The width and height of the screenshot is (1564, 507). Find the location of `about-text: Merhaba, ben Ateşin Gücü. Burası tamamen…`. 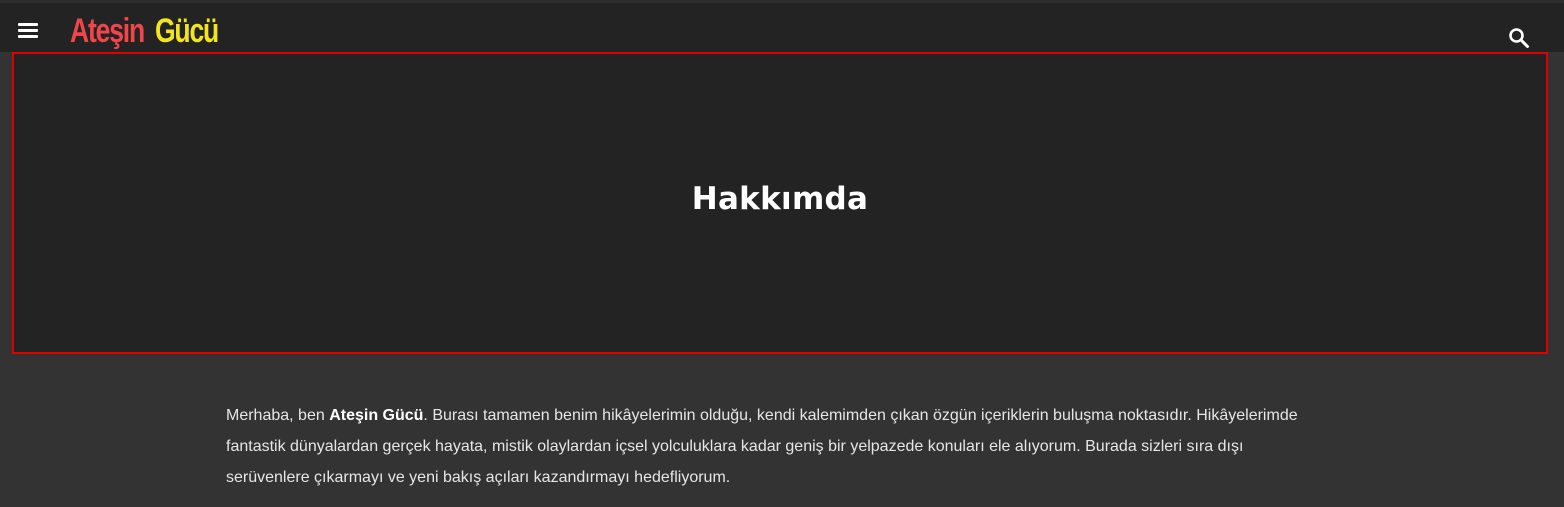

about-text: Merhaba, ben Ateşin Gücü. Burası tamamen… is located at coordinates (776, 446).